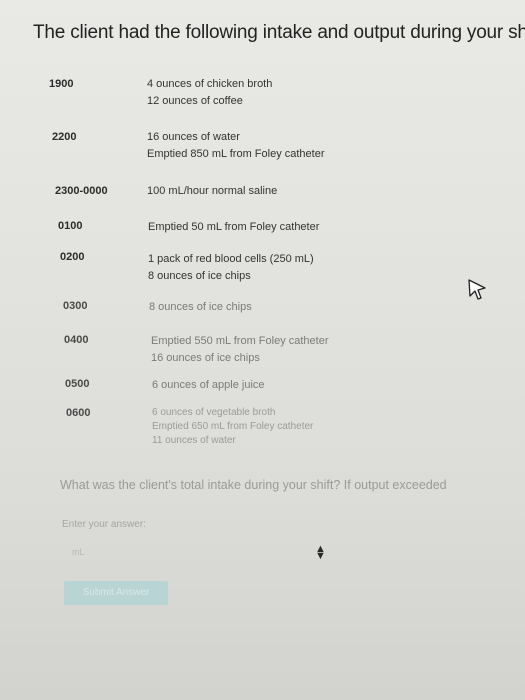  What do you see at coordinates (104, 524) in the screenshot?
I see `answer-label: Enter your answer:` at bounding box center [104, 524].